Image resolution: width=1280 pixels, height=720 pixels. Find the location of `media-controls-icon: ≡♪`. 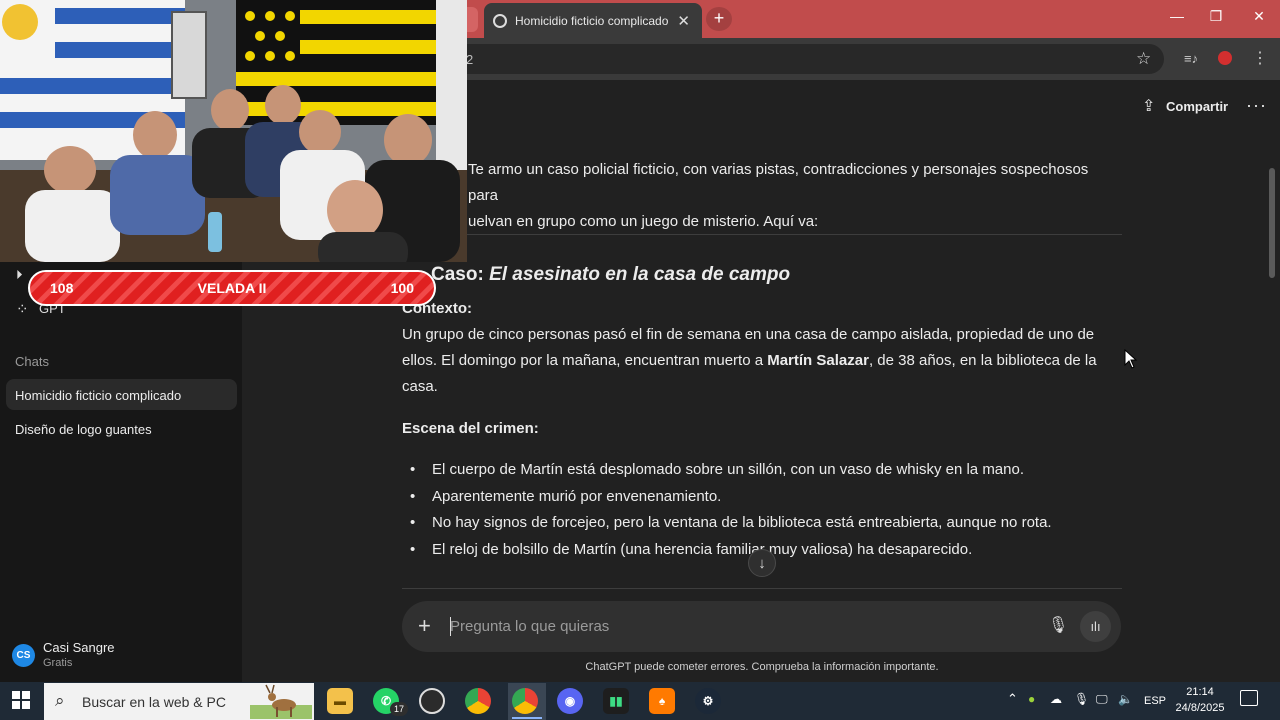

media-controls-icon: ≡♪ is located at coordinates (1191, 58).